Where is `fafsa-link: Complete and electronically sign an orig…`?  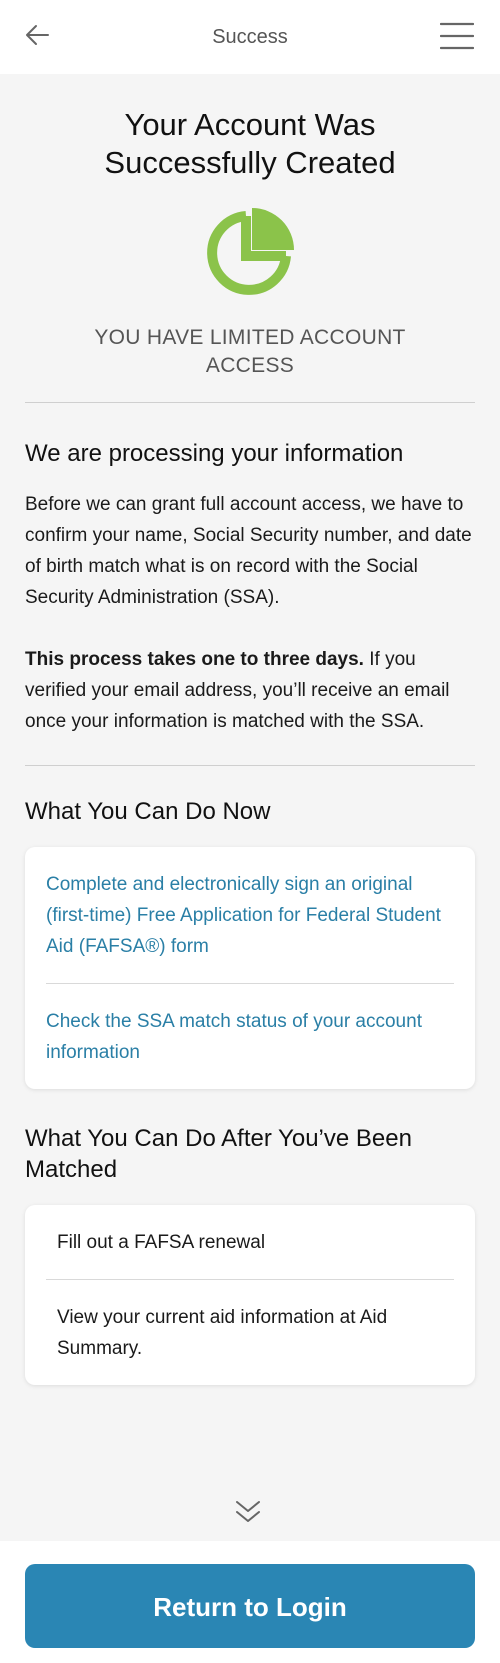
fafsa-link: Complete and electronically sign an orig… is located at coordinates (250, 915).